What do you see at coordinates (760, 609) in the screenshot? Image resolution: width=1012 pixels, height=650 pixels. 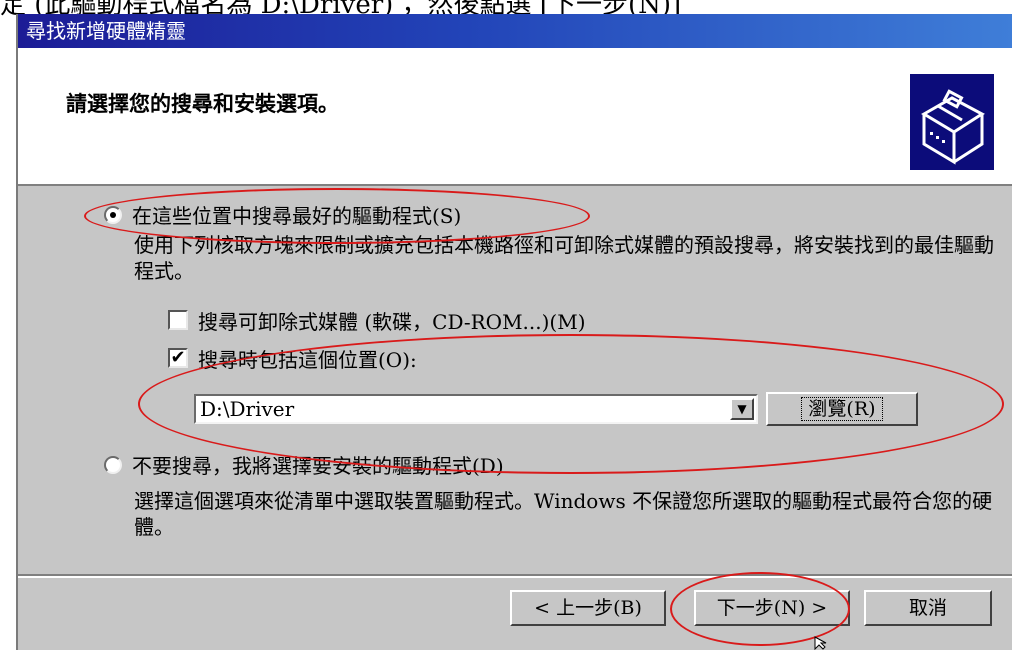 I see `annotation-ellipse-next-button` at bounding box center [760, 609].